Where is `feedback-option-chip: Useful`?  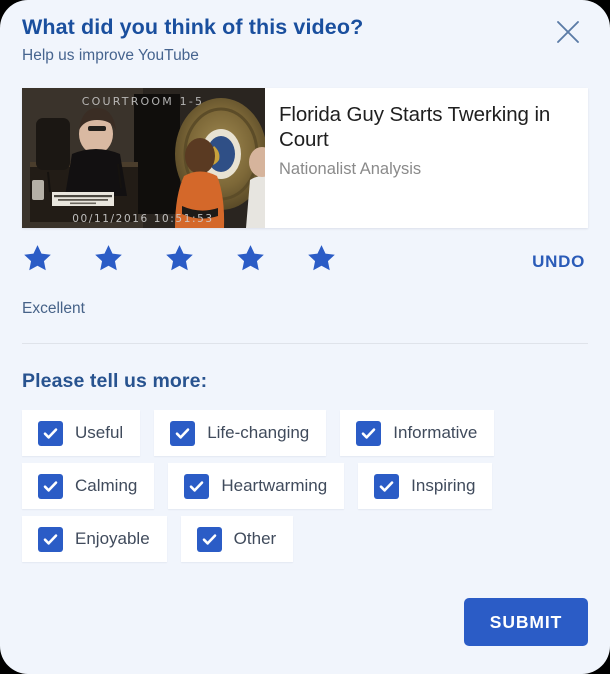
feedback-option-chip: Useful is located at coordinates (81, 433).